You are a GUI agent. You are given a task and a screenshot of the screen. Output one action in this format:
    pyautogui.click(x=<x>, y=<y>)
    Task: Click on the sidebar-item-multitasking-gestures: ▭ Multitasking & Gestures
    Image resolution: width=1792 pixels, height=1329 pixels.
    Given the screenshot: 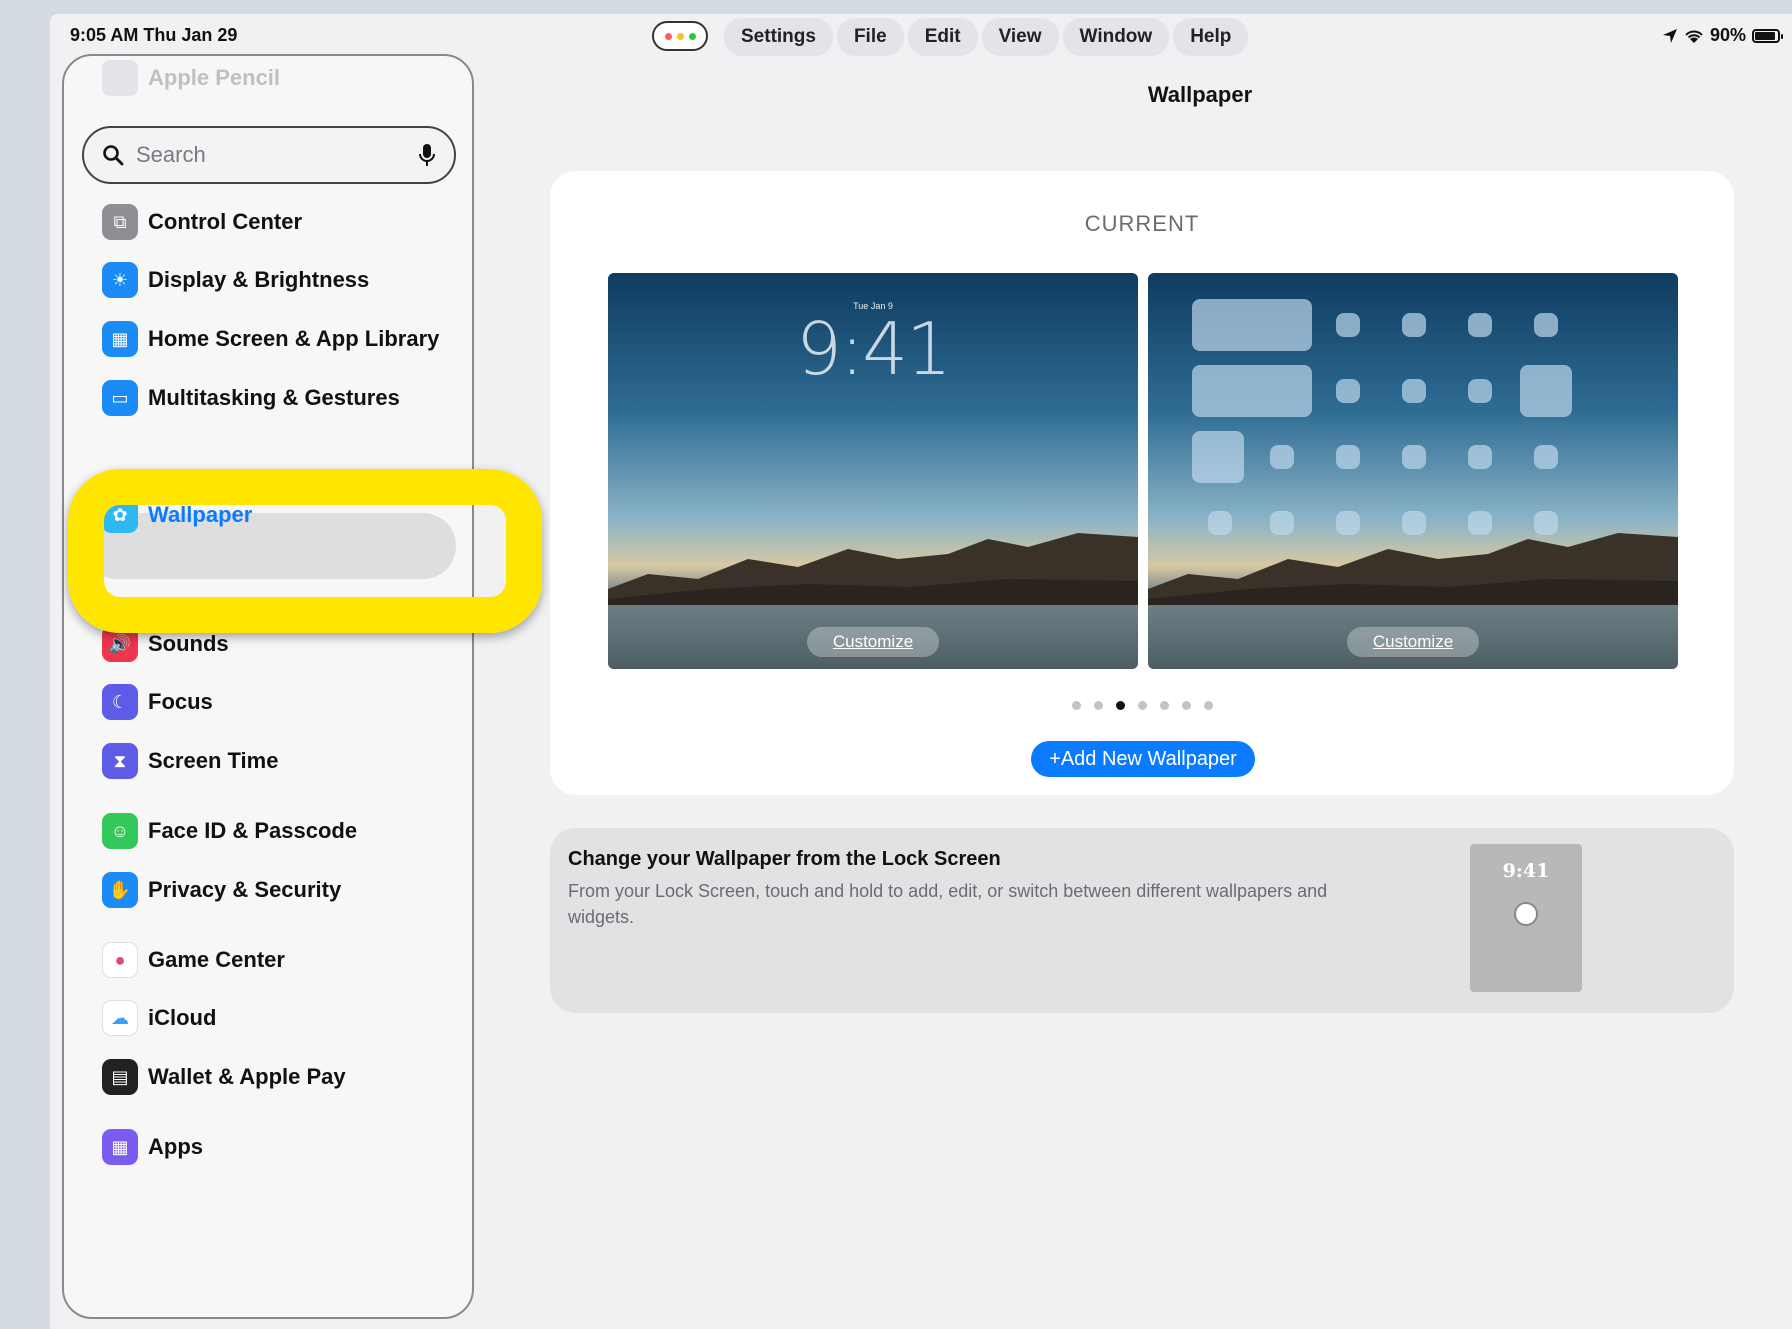 What is the action you would take?
    pyautogui.click(x=251, y=398)
    